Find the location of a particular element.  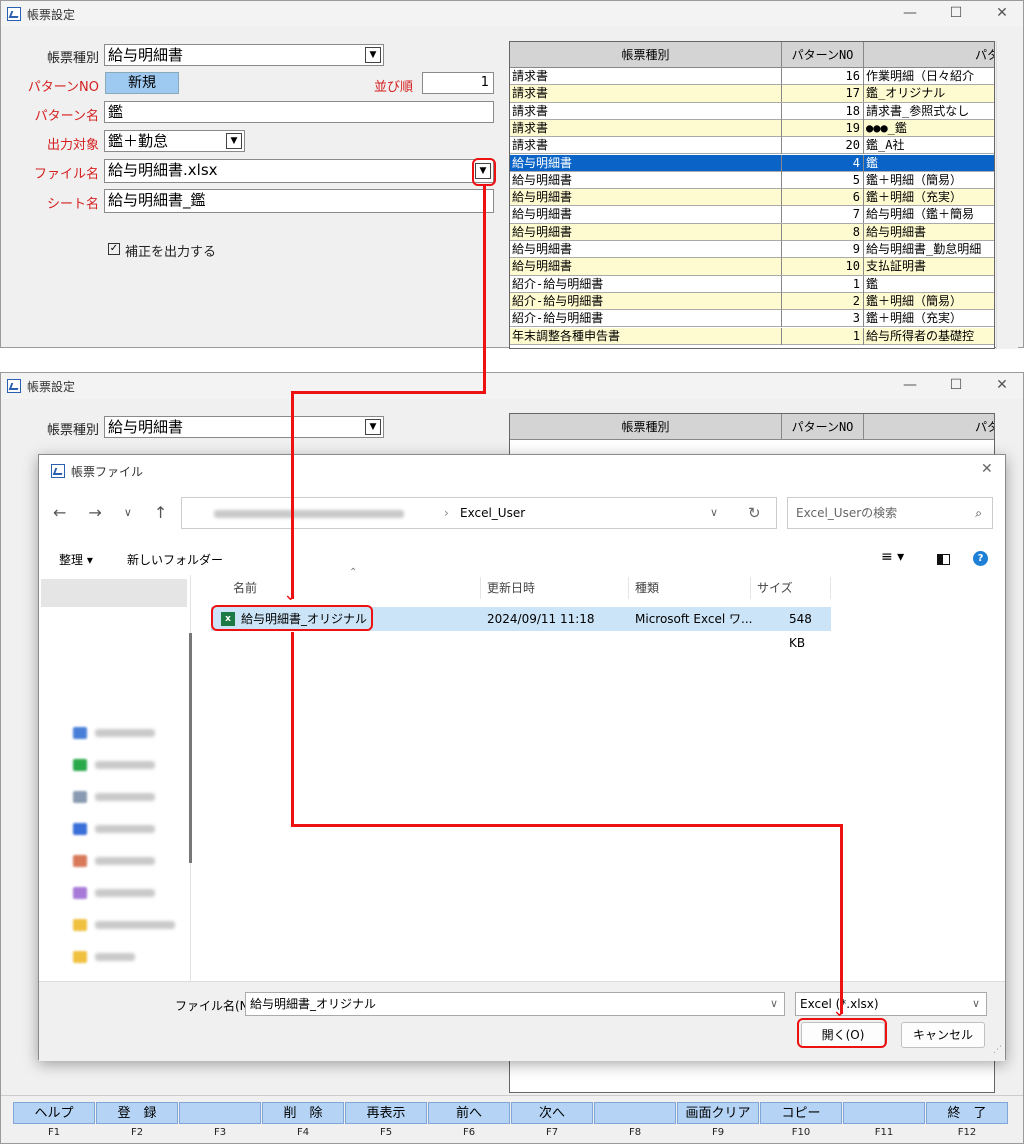

title-bar: 帳票設定 is located at coordinates (512, 14).